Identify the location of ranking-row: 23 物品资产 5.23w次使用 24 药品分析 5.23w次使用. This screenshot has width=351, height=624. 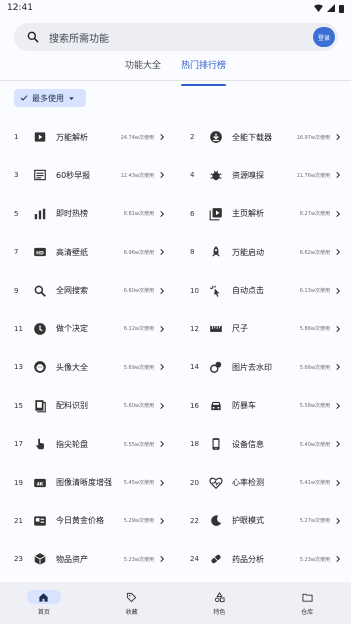
(175, 559).